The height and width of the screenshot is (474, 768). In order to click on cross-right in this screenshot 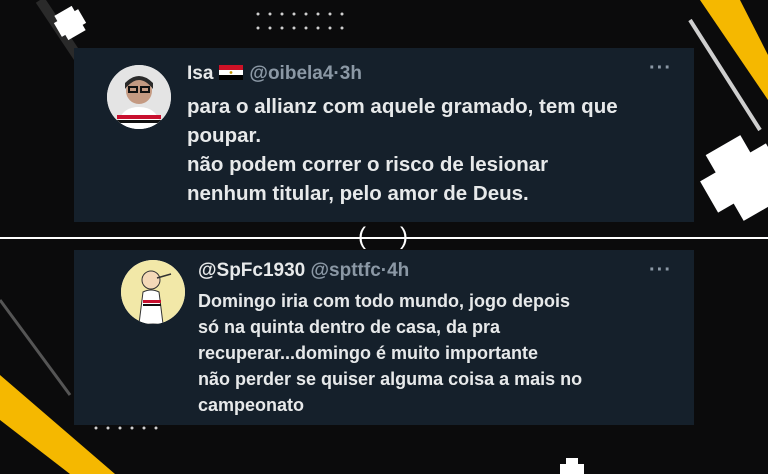, I will do `click(734, 178)`.